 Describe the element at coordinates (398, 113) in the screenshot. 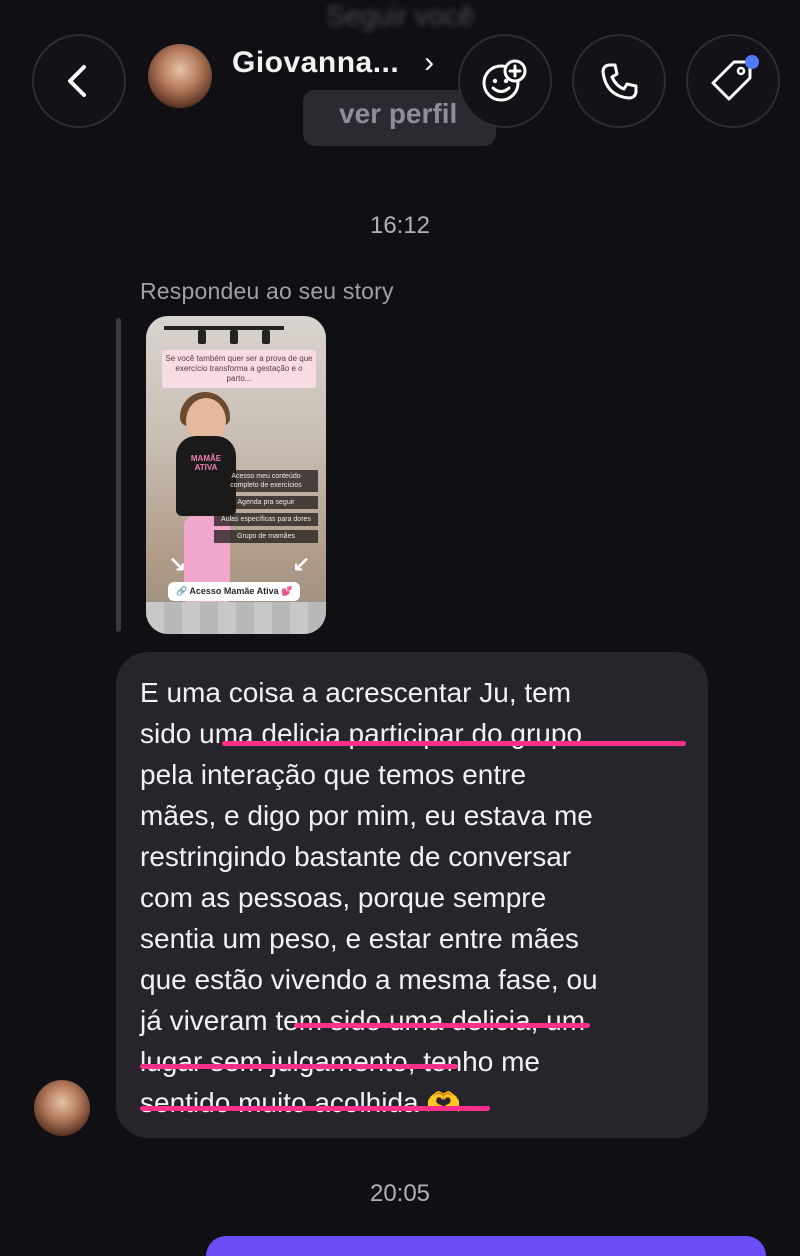

I see `view-profile-label: ver perfil` at that location.